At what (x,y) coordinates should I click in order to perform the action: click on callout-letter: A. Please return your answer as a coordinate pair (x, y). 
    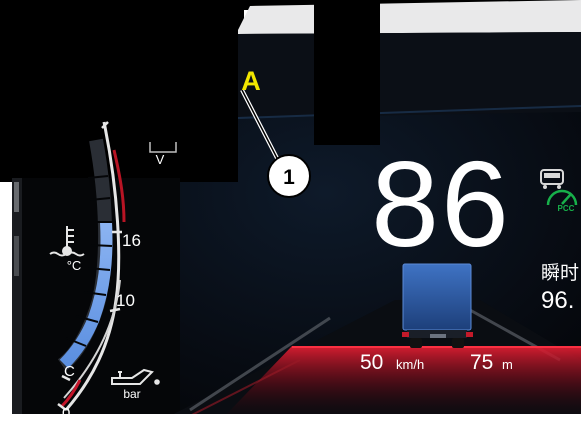
    Looking at the image, I should click on (251, 81).